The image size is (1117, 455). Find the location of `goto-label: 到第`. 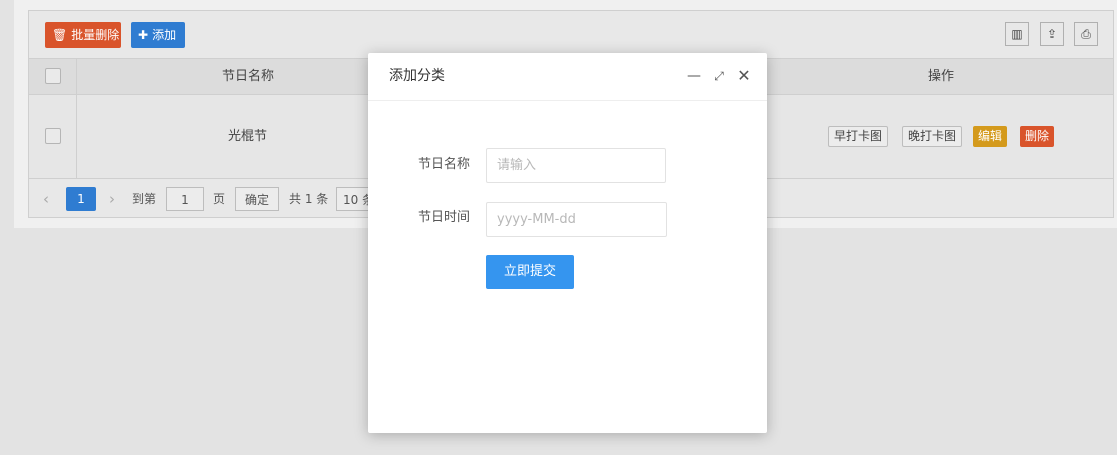

goto-label: 到第 is located at coordinates (144, 199).